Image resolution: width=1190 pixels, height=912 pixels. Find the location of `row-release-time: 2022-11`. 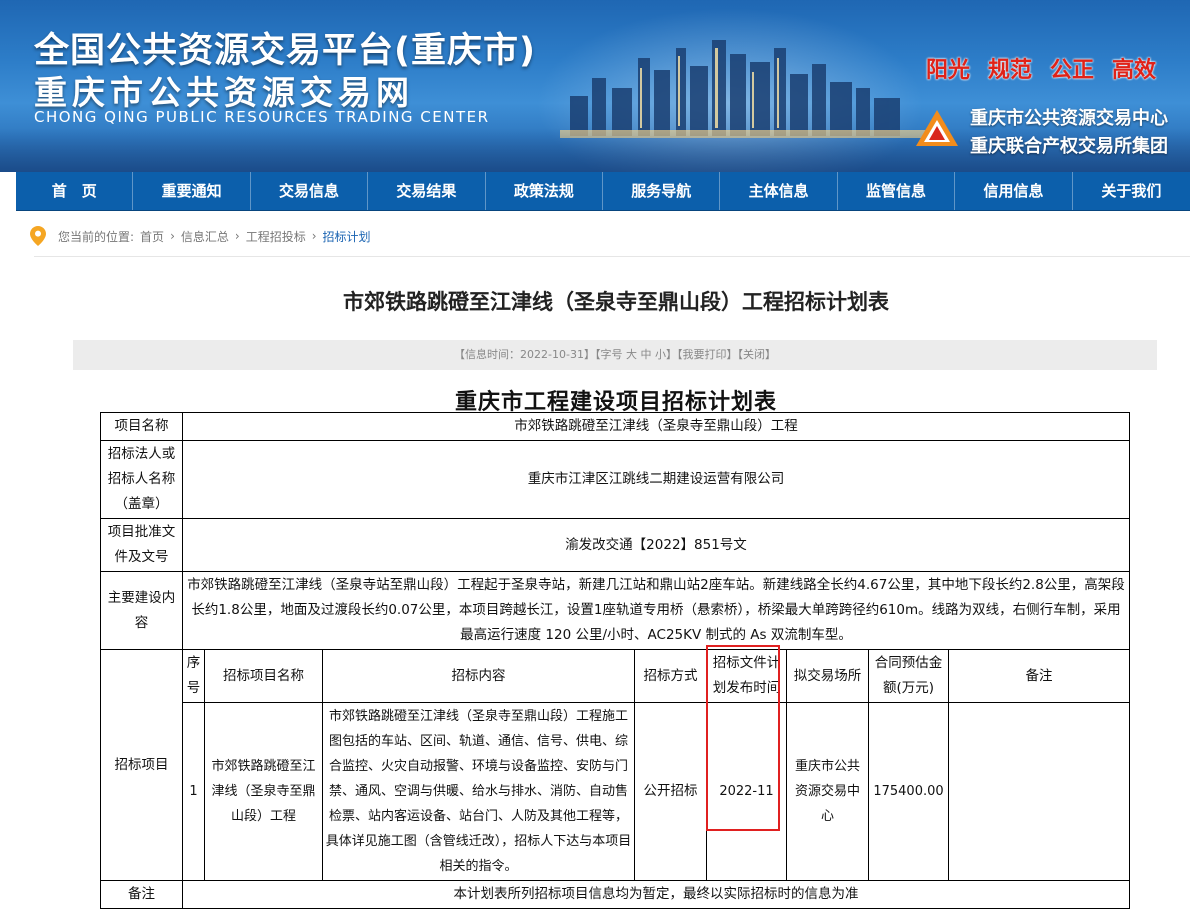

row-release-time: 2022-11 is located at coordinates (746, 791).